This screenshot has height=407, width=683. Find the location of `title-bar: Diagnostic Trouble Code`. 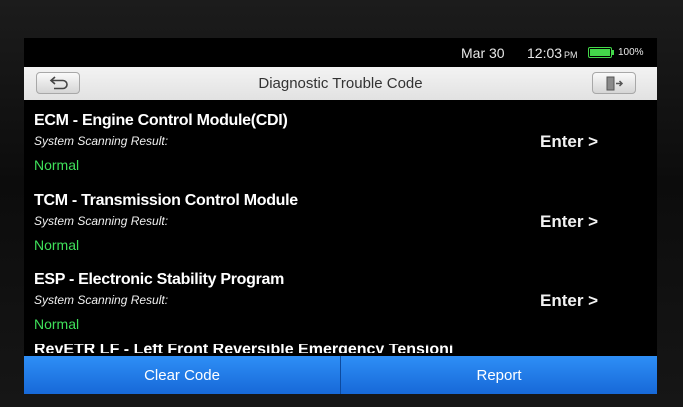

title-bar: Diagnostic Trouble Code is located at coordinates (340, 83).